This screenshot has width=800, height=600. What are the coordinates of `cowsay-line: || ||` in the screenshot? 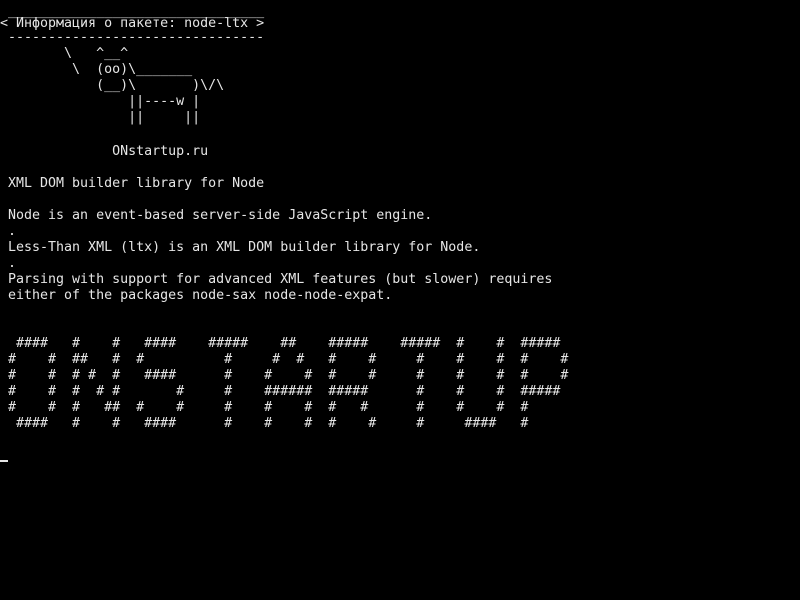 It's located at (100, 117).